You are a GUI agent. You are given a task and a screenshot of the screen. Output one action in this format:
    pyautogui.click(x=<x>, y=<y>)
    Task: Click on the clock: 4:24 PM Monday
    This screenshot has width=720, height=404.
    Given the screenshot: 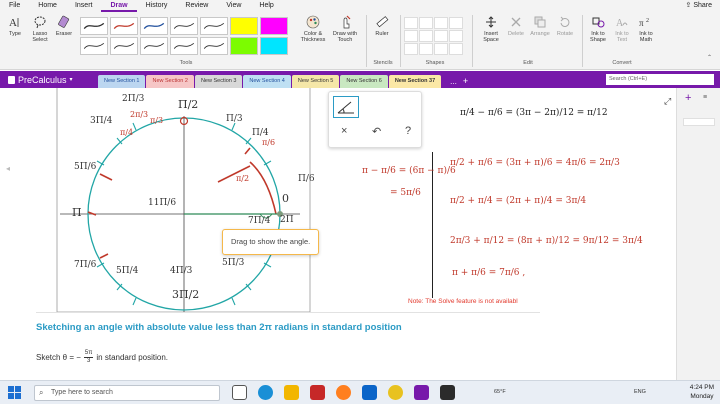 What is the action you would take?
    pyautogui.click(x=702, y=392)
    